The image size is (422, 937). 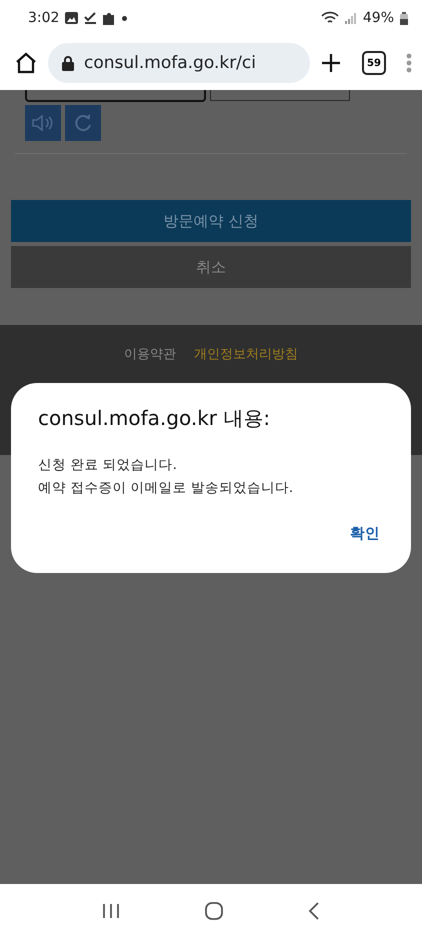 What do you see at coordinates (170, 63) in the screenshot?
I see `url-text: consul.mofa.go.kr/ci` at bounding box center [170, 63].